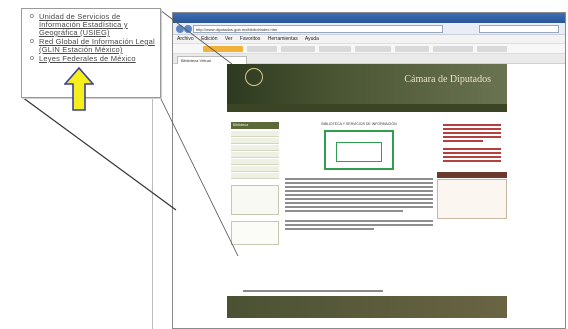 The height and width of the screenshot is (329, 568). What do you see at coordinates (472, 155) in the screenshot?
I see `resources-list` at bounding box center [472, 155].